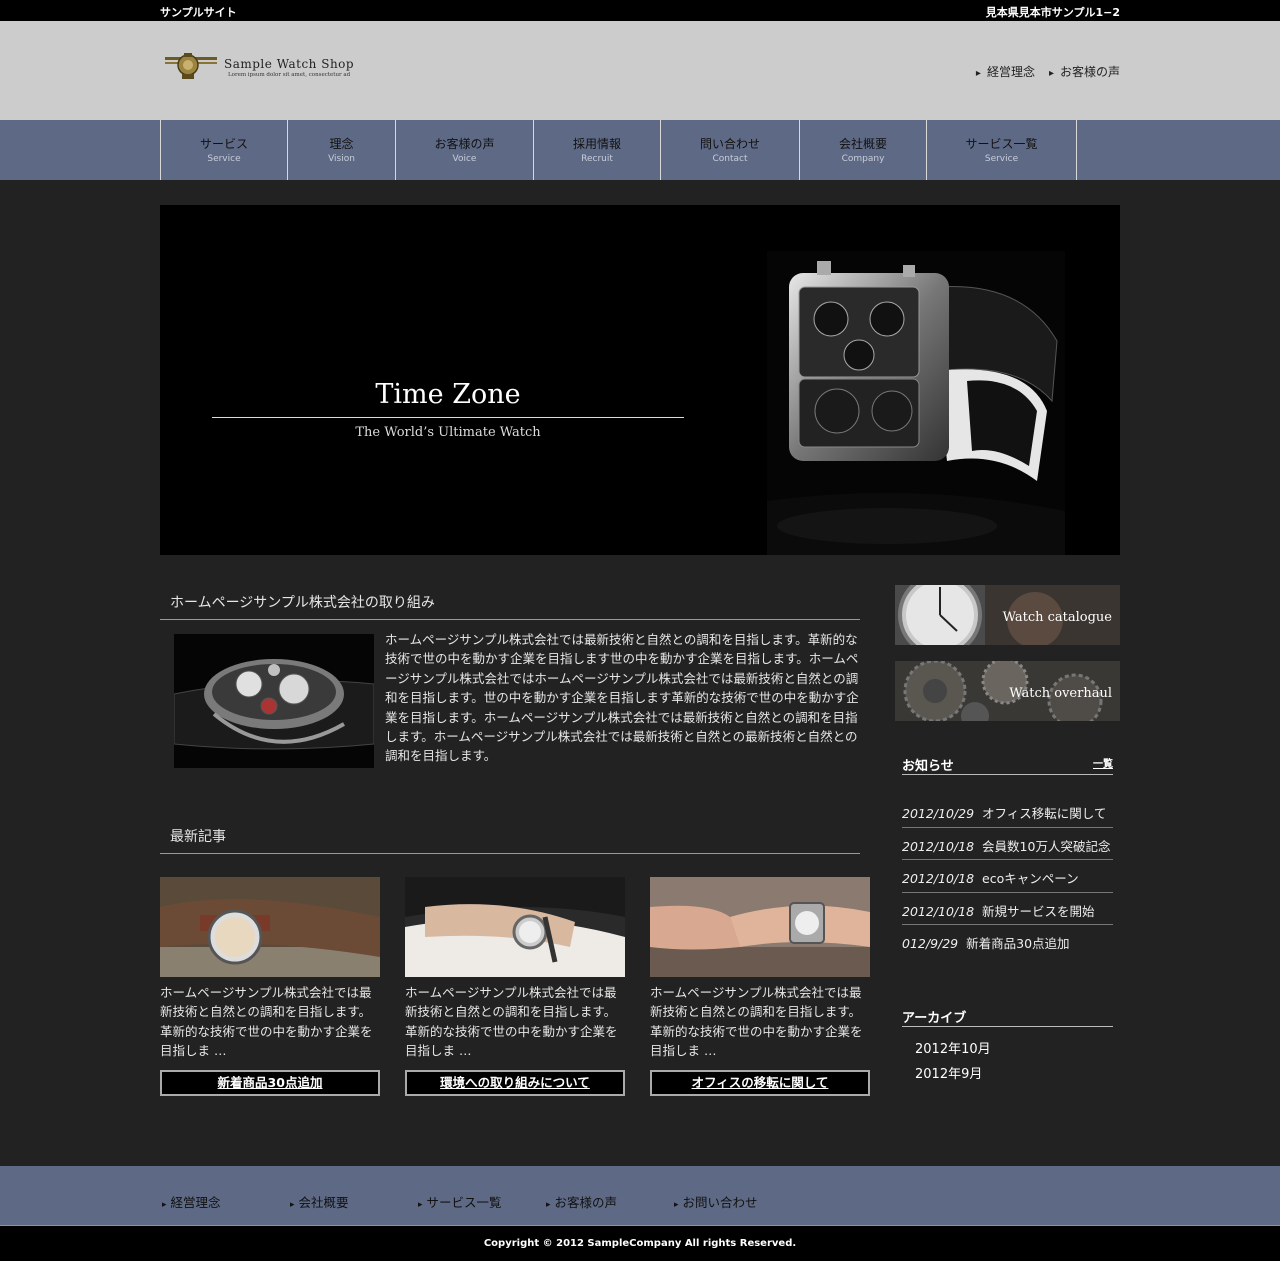 This screenshot has height=1261, width=1280. What do you see at coordinates (1048, 71) in the screenshot?
I see `header-links: 経営理念 お客様の声` at bounding box center [1048, 71].